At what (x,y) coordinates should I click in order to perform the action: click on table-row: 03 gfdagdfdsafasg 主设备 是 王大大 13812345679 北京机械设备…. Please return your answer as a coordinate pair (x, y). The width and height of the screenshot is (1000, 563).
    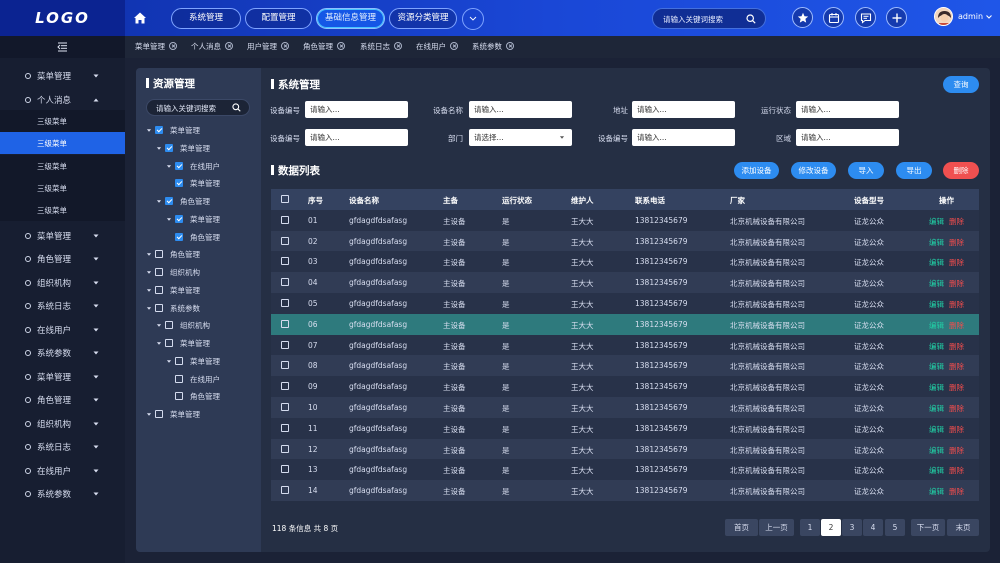
    Looking at the image, I should click on (625, 262).